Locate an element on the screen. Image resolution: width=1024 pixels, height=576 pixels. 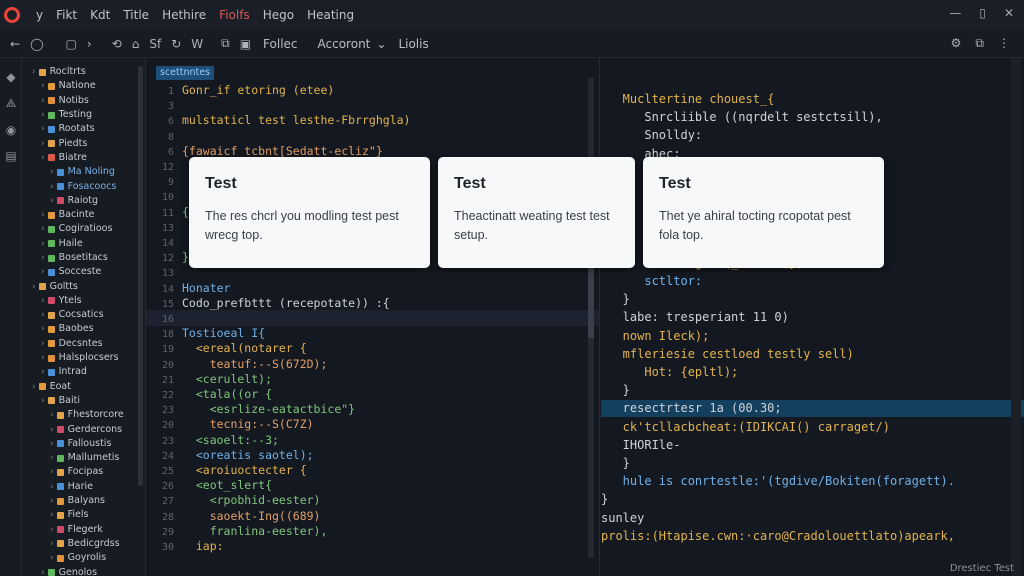
tree-item: › Flegerk is located at coordinates (83, 530).